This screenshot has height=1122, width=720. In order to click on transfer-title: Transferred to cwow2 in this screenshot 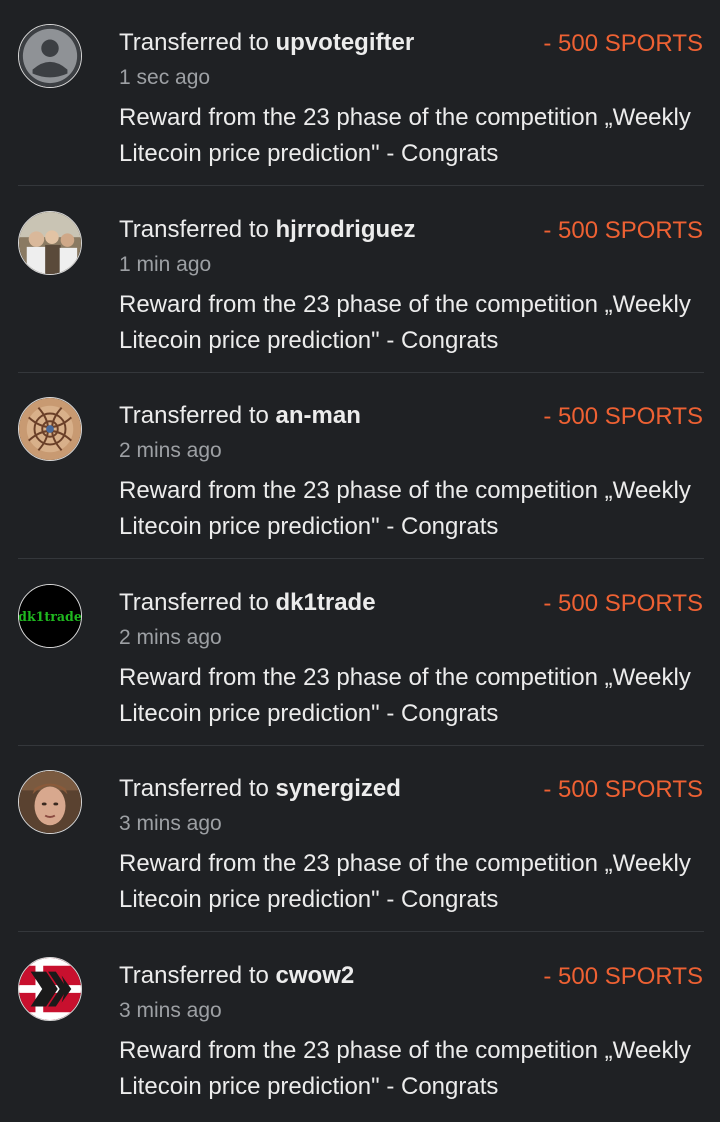, I will do `click(237, 975)`.